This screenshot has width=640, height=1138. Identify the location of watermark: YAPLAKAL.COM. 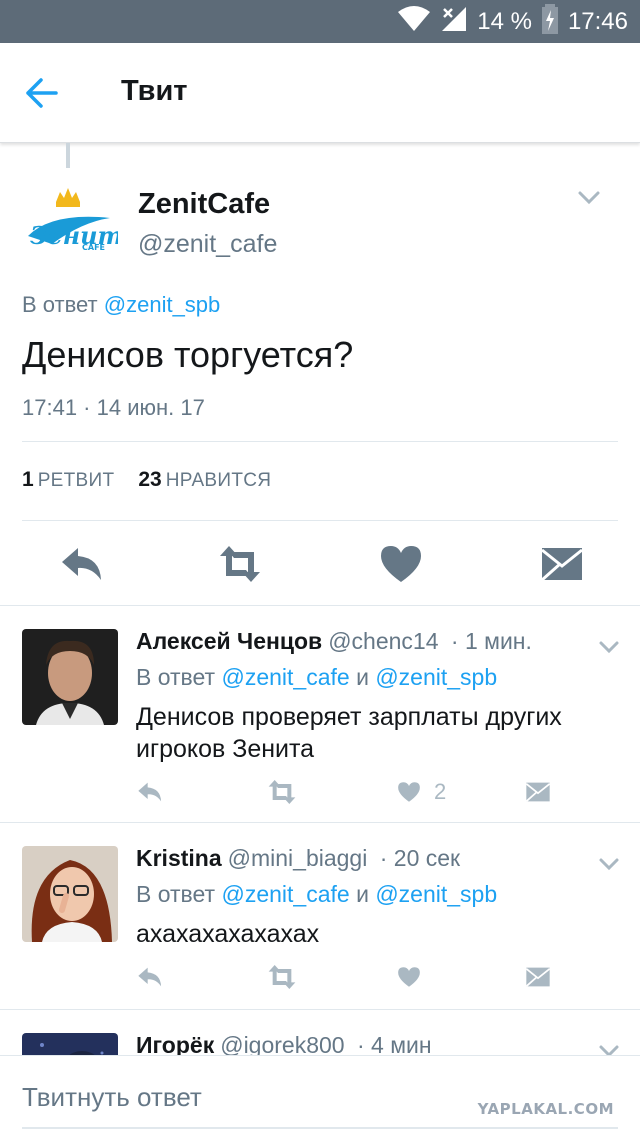
(545, 1109).